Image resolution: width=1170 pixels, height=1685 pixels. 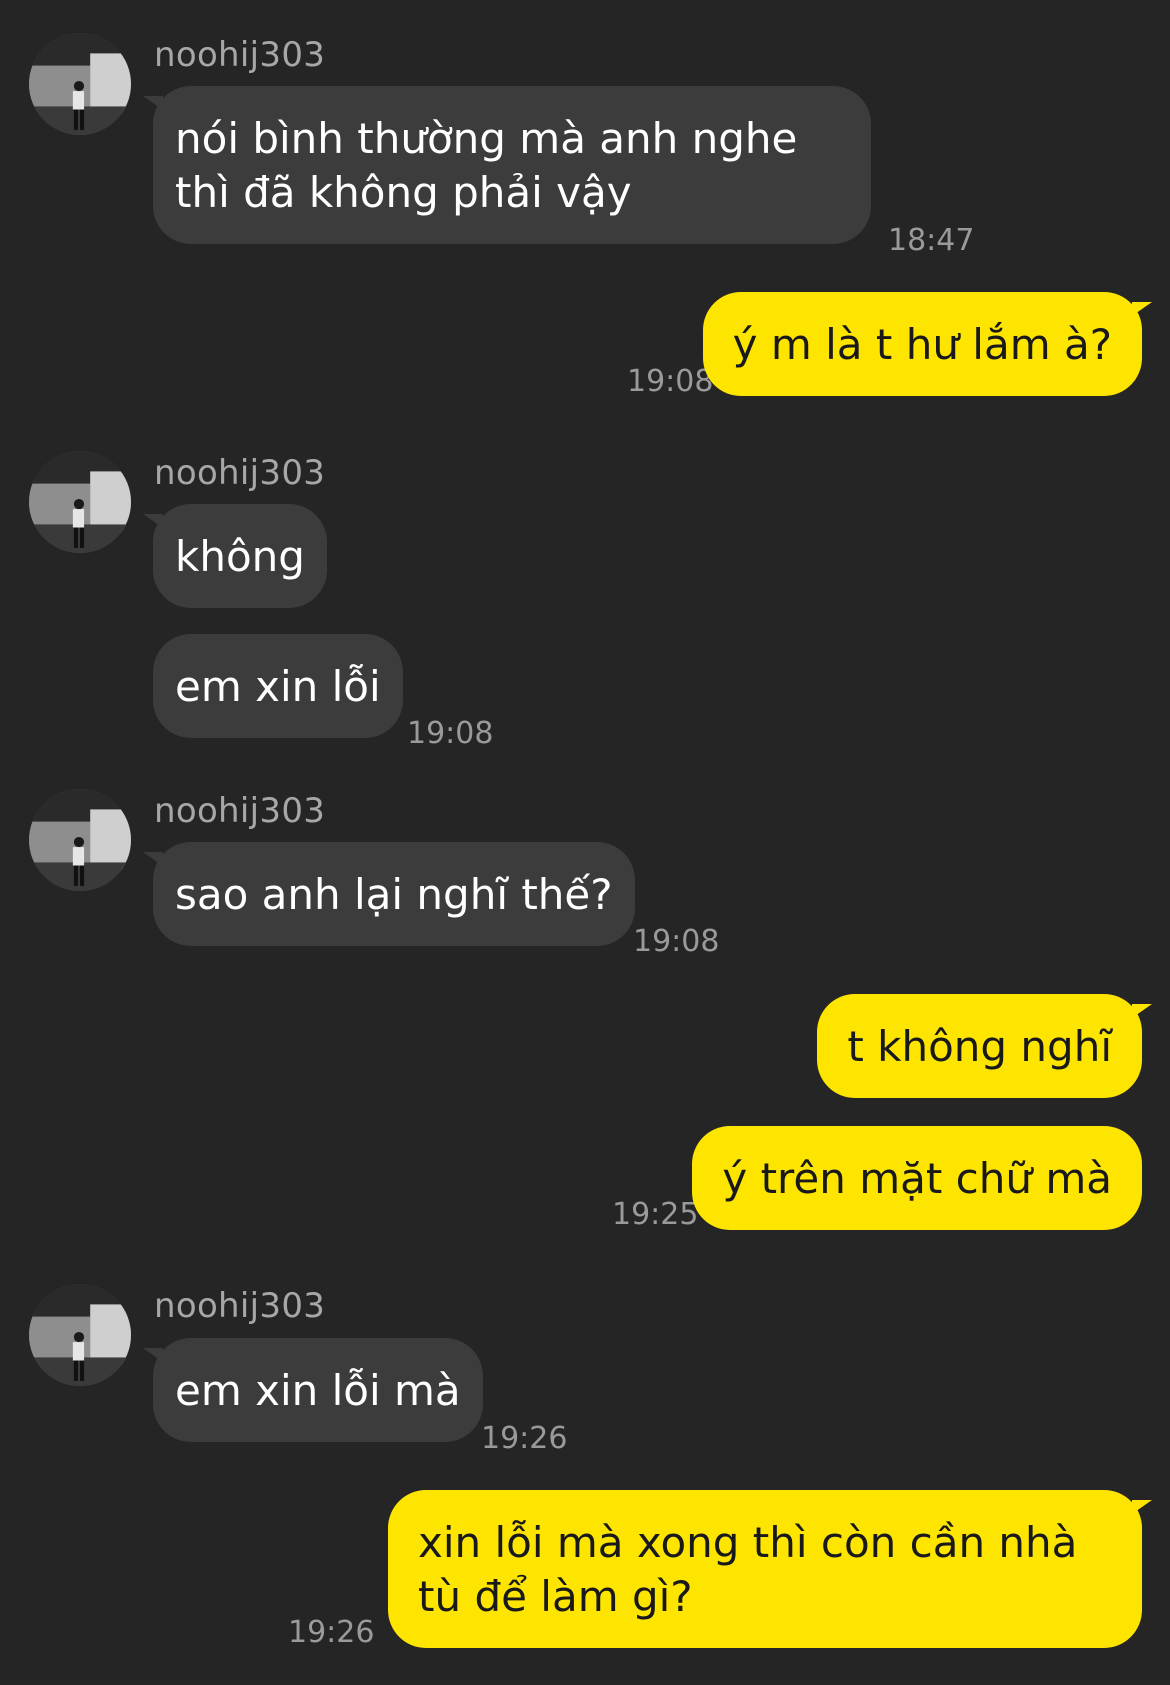 I want to click on incoming-message: em xin lỗi, so click(x=278, y=686).